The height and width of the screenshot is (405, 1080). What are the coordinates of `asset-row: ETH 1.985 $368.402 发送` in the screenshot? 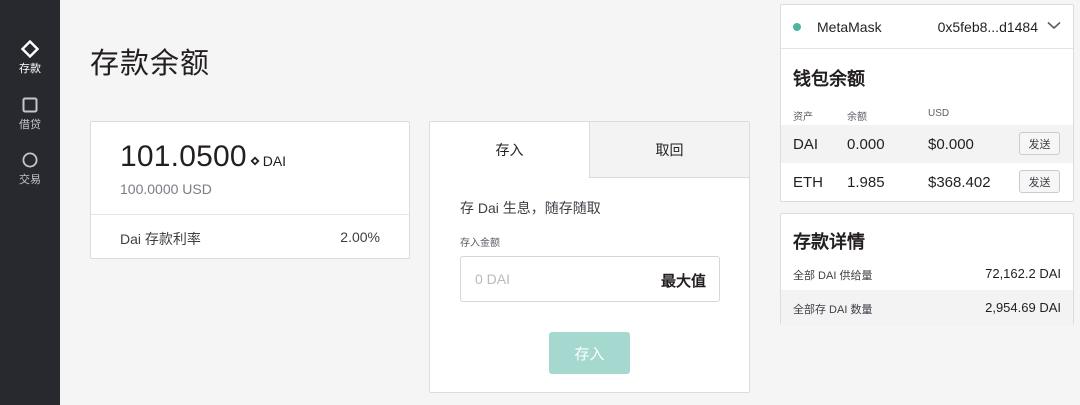 It's located at (927, 182).